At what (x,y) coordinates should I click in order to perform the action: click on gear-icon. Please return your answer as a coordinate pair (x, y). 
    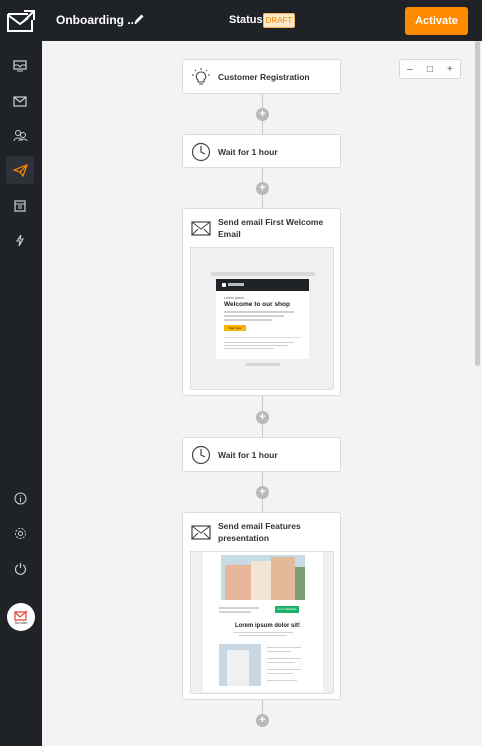
    Looking at the image, I should click on (20, 533).